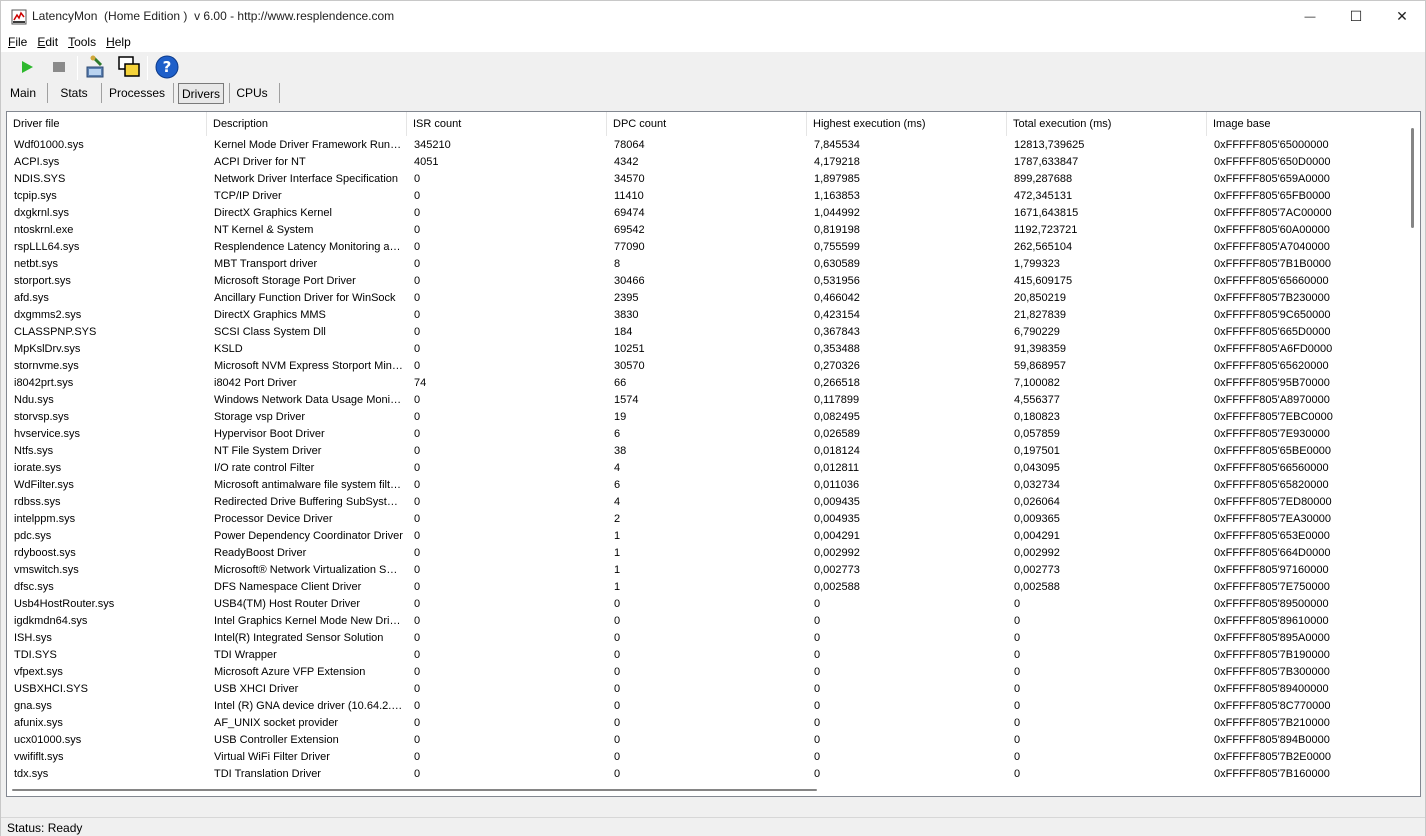 The height and width of the screenshot is (836, 1426). I want to click on cell-total-execution: 0,197501, so click(1037, 451).